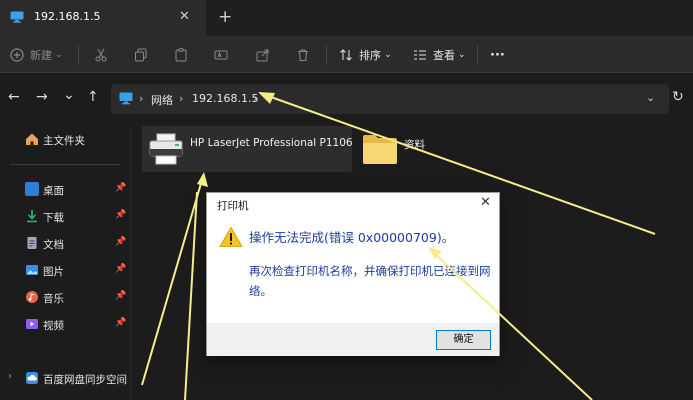  I want to click on desktop-icon, so click(32, 189).